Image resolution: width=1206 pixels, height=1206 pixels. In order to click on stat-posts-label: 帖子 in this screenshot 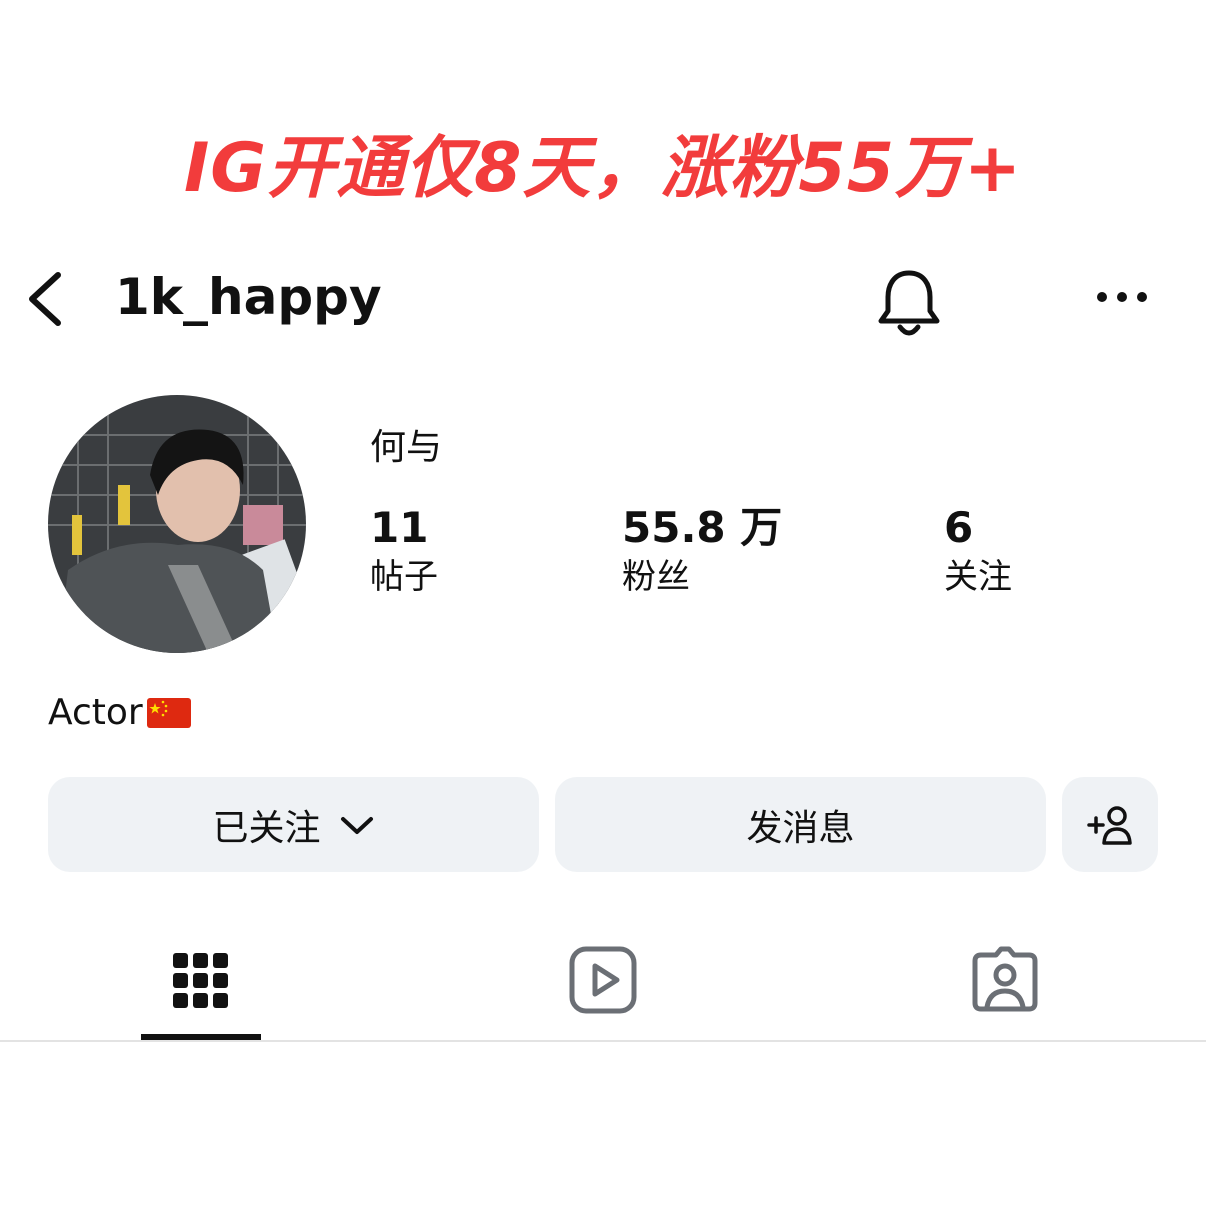, I will do `click(404, 577)`.